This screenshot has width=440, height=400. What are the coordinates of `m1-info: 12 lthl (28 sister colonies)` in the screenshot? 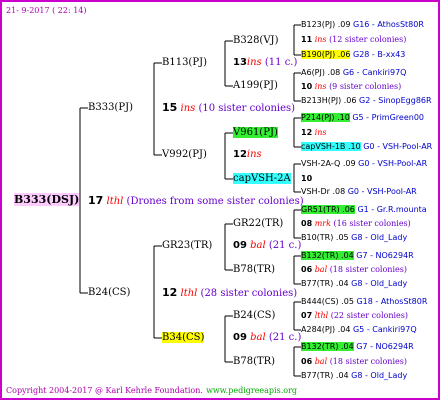 It's located at (229, 293).